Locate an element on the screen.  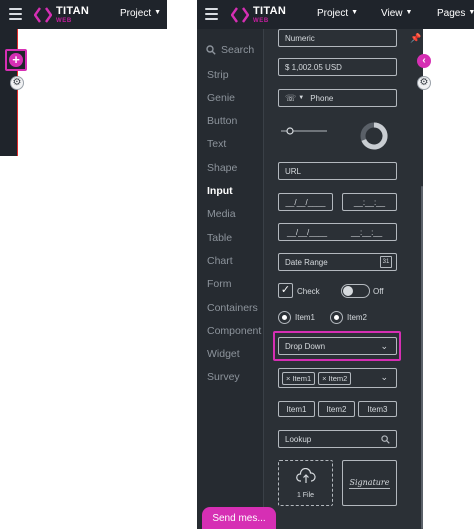
view-menu-label: View is located at coordinates (392, 13).